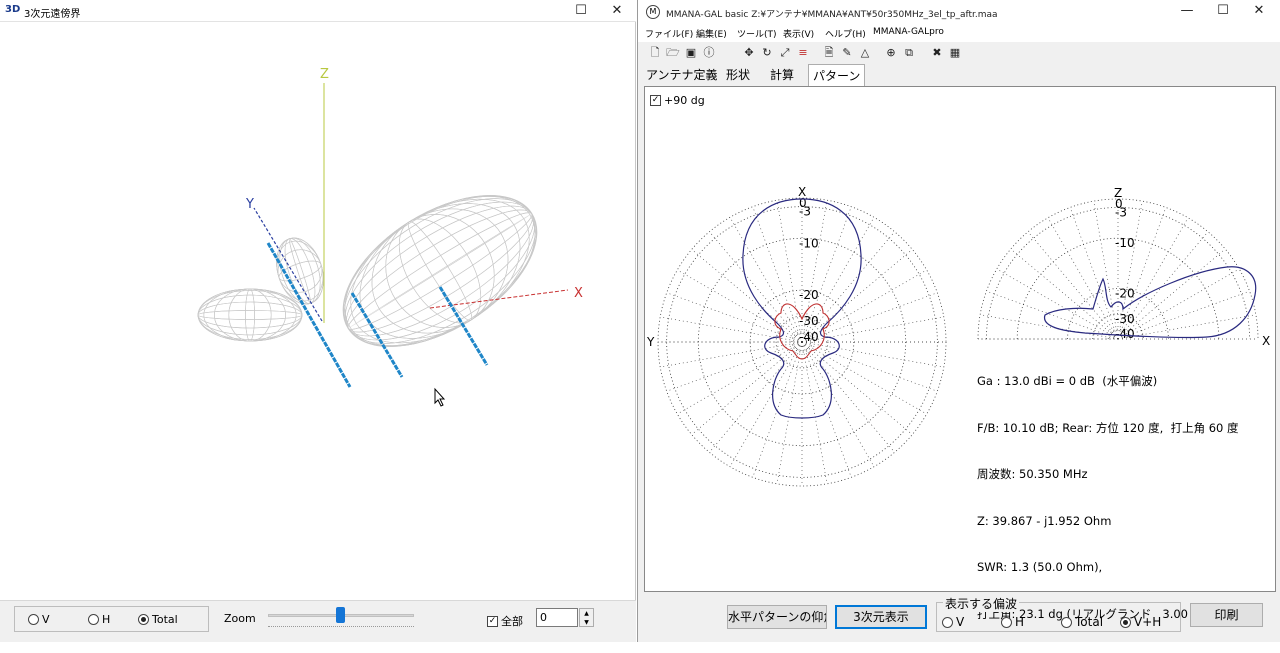 The width and height of the screenshot is (1280, 653). What do you see at coordinates (937, 53) in the screenshot?
I see `tools-icon: ✖` at bounding box center [937, 53].